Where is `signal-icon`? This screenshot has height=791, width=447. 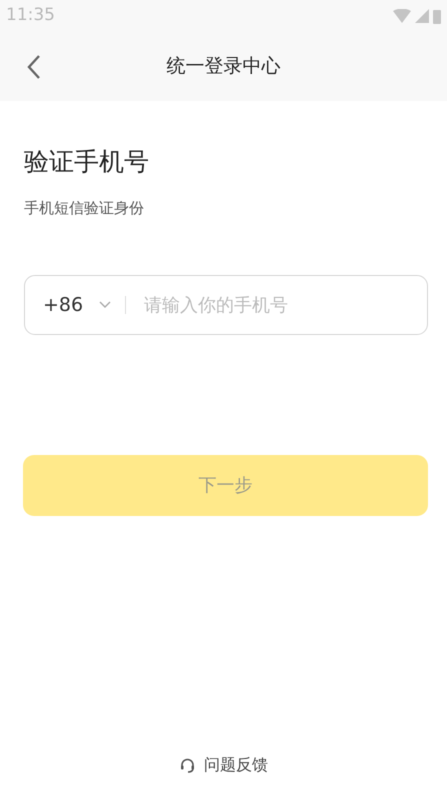 signal-icon is located at coordinates (422, 16).